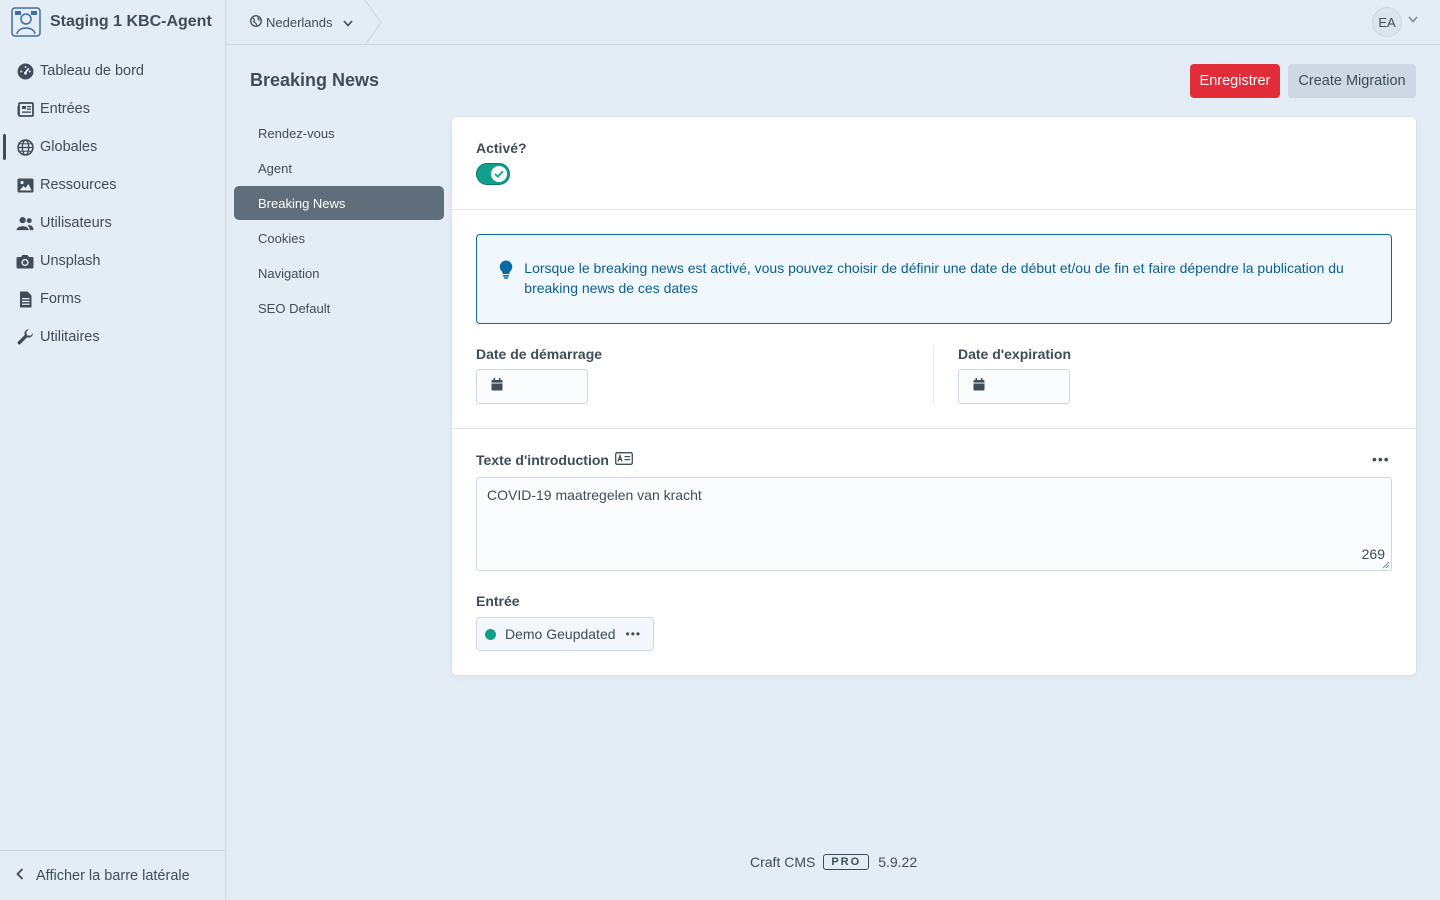  What do you see at coordinates (25, 299) in the screenshot?
I see `document-icon` at bounding box center [25, 299].